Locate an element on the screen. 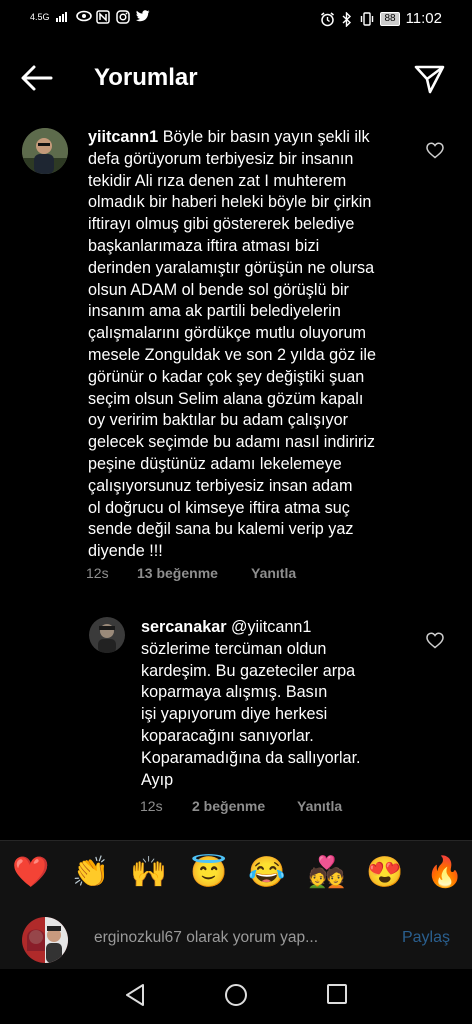 This screenshot has width=472, height=1024. emoji-clap-button: 👏 is located at coordinates (90, 873).